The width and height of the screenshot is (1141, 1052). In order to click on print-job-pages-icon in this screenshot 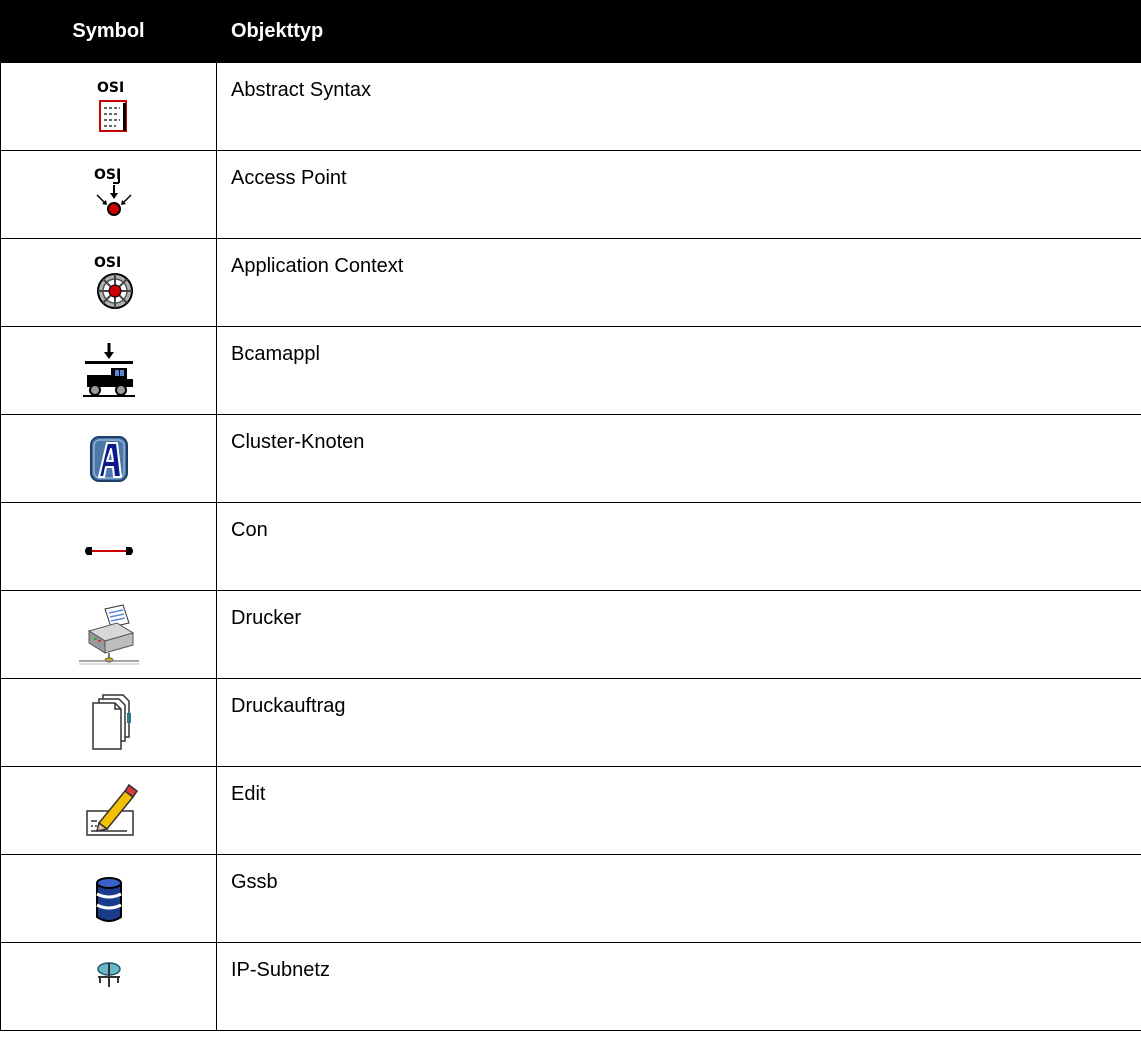, I will do `click(109, 723)`.